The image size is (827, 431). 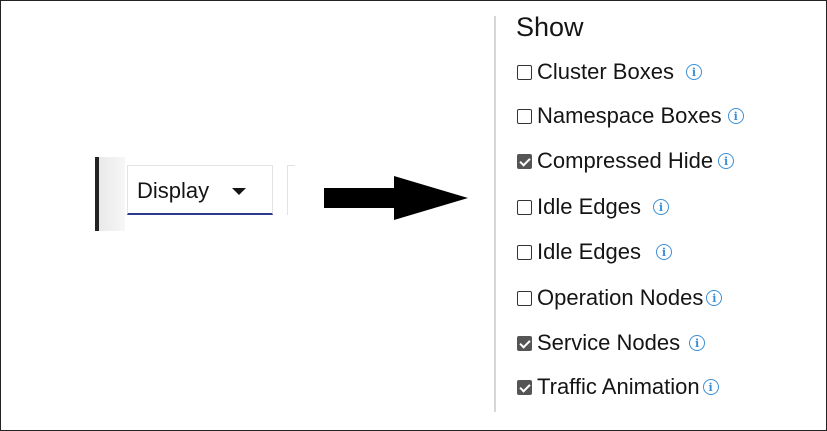 I want to click on option-compressed-hide: Compressed Hide i, so click(x=626, y=161).